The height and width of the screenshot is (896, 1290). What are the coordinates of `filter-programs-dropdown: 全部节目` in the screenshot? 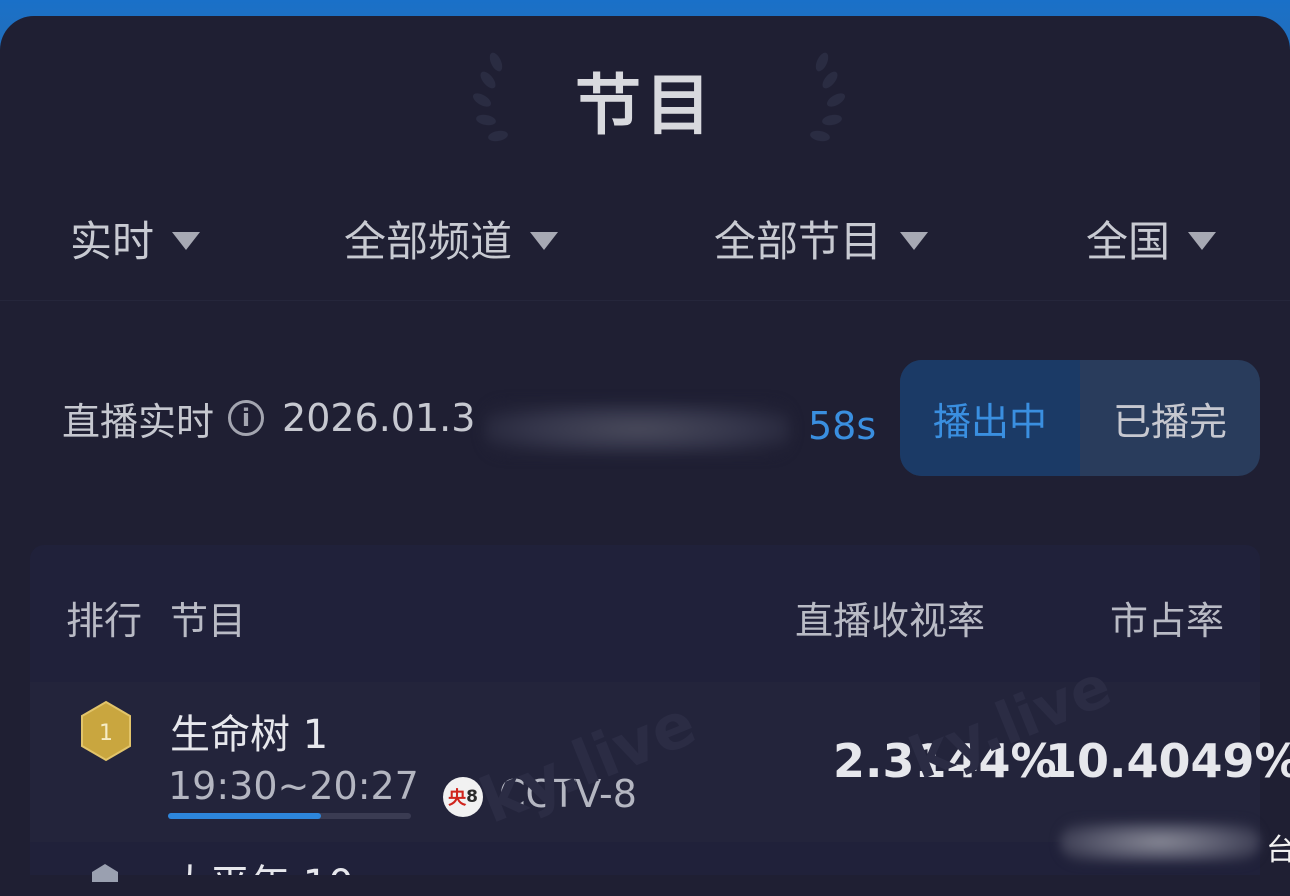 It's located at (821, 238).